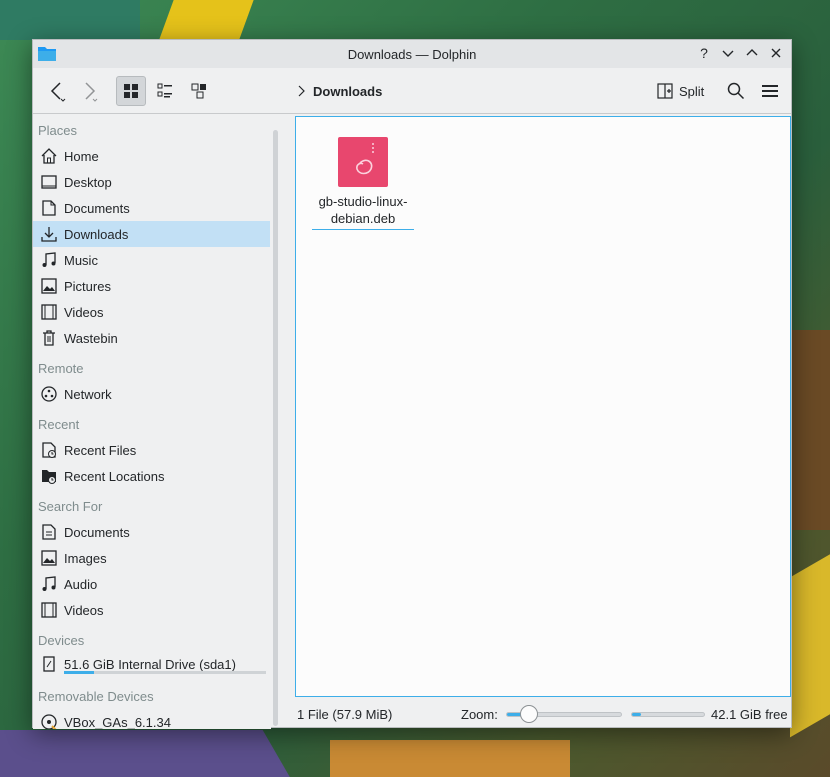 This screenshot has height=777, width=830. I want to click on hamburger-menu-button, so click(770, 91).